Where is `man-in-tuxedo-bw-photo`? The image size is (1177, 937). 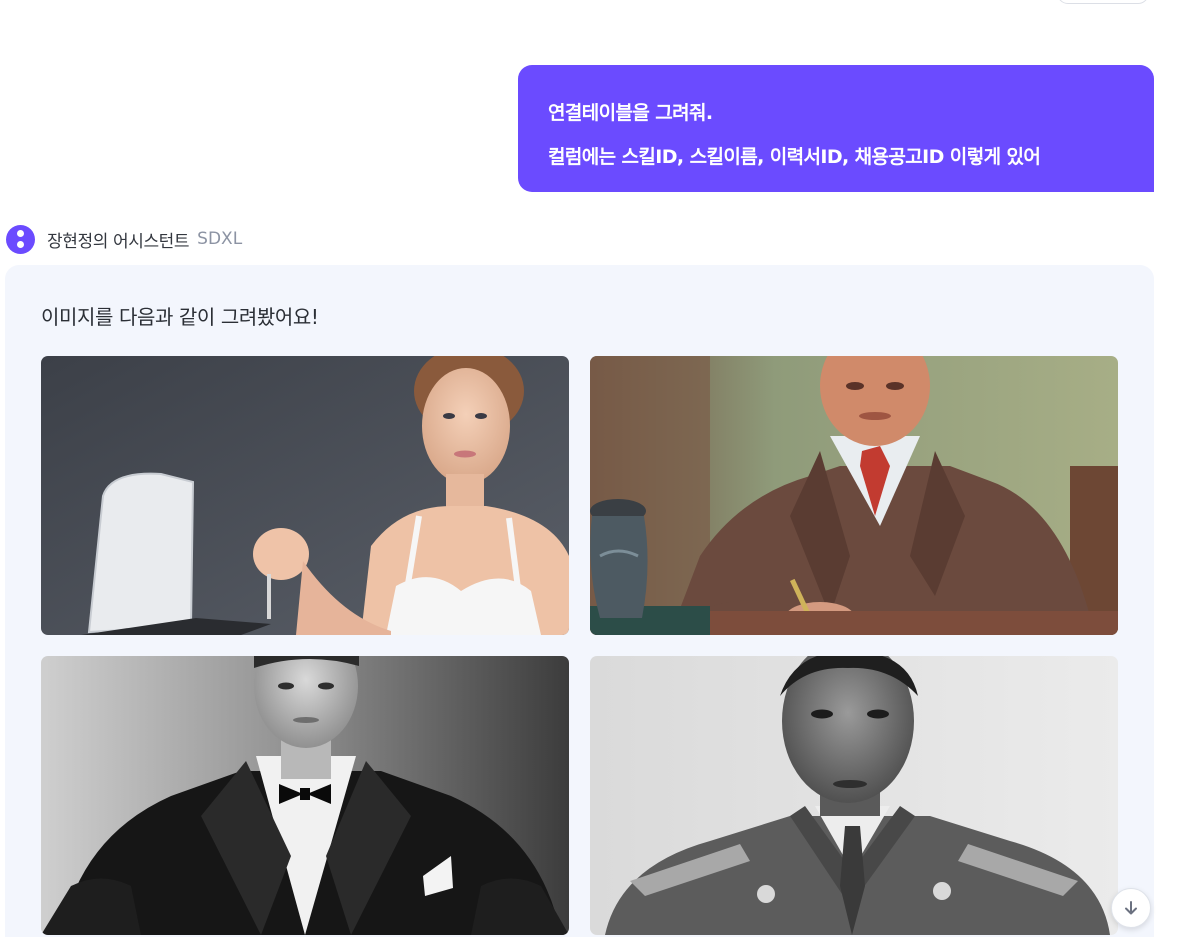 man-in-tuxedo-bw-photo is located at coordinates (305, 795).